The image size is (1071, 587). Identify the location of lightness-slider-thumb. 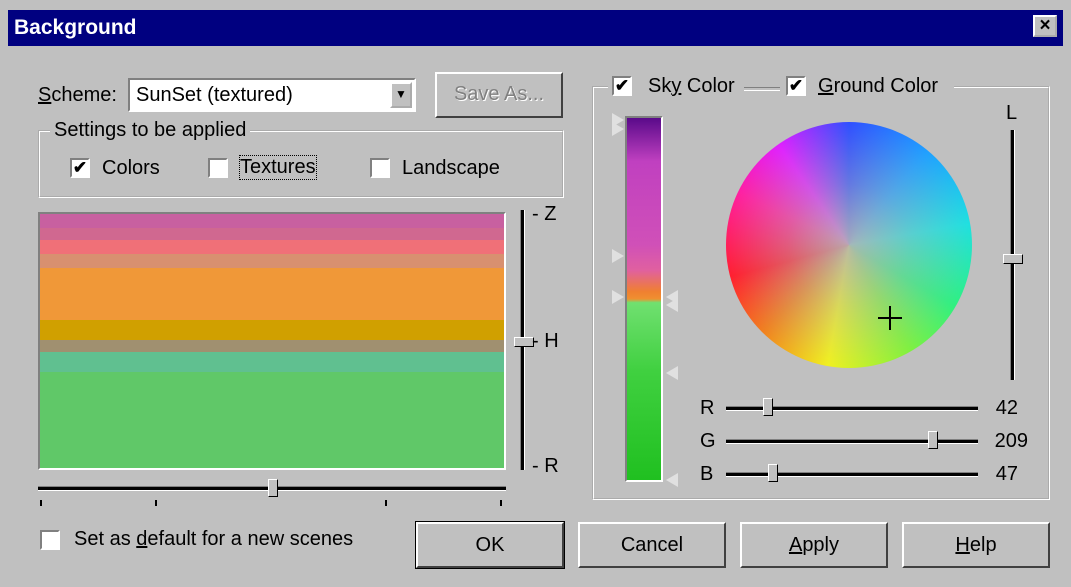
(1013, 259).